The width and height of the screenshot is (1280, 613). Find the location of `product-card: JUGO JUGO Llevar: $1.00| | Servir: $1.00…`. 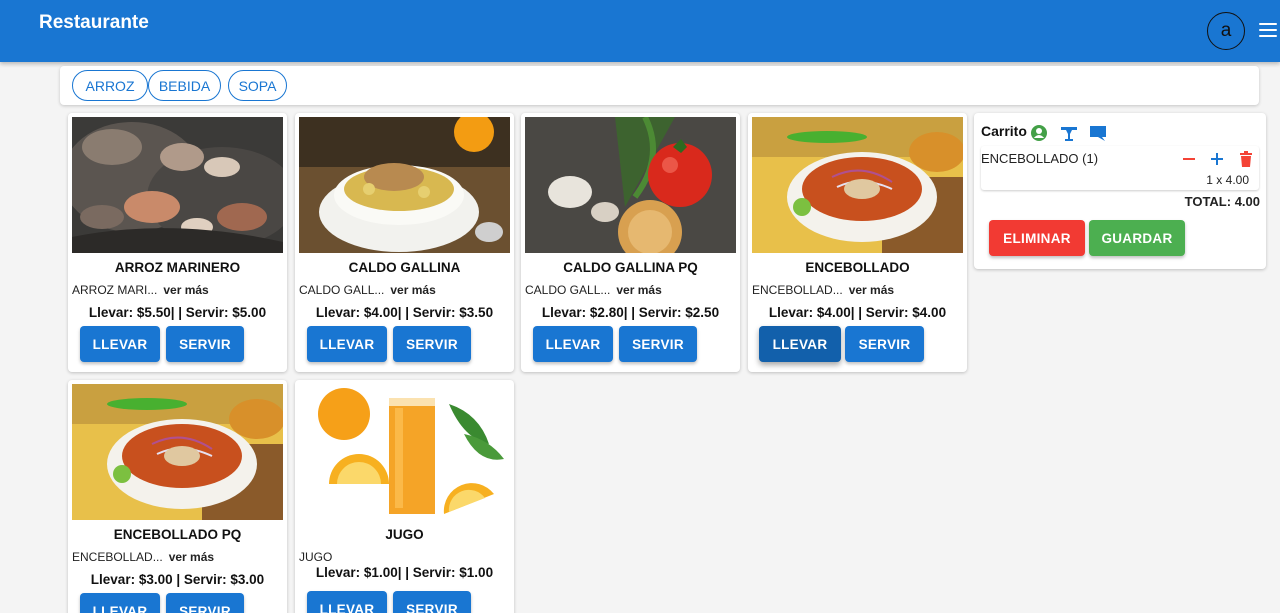

product-card: JUGO JUGO Llevar: $1.00| | Servir: $1.00… is located at coordinates (404, 496).